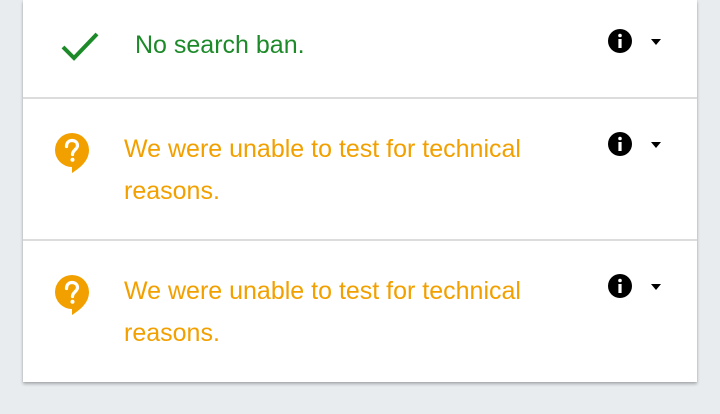  What do you see at coordinates (220, 45) in the screenshot?
I see `result-message: No search ban.` at bounding box center [220, 45].